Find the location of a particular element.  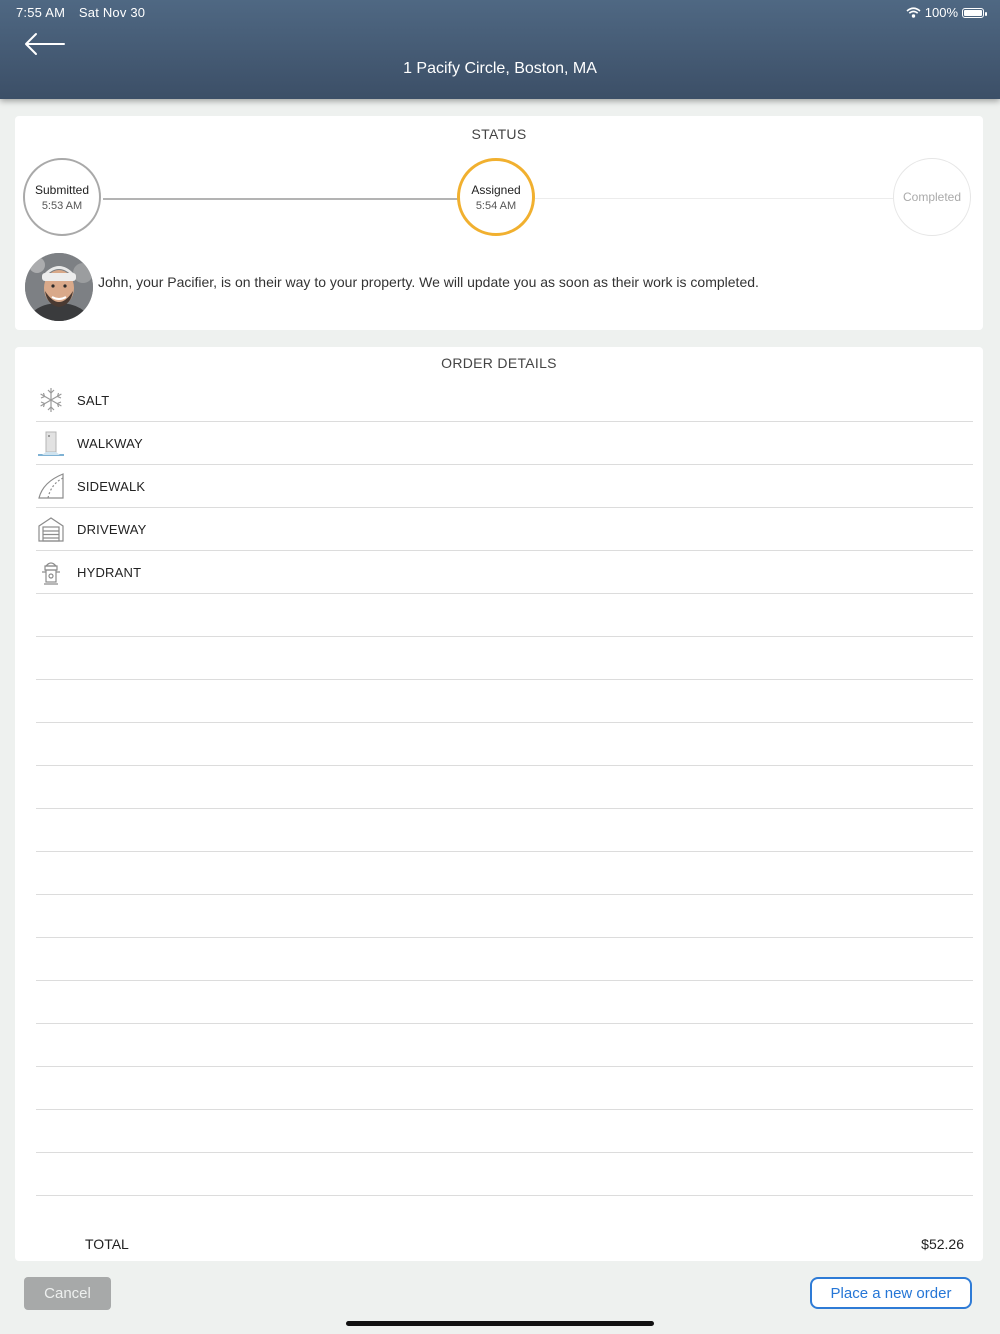

avatar is located at coordinates (59, 287).